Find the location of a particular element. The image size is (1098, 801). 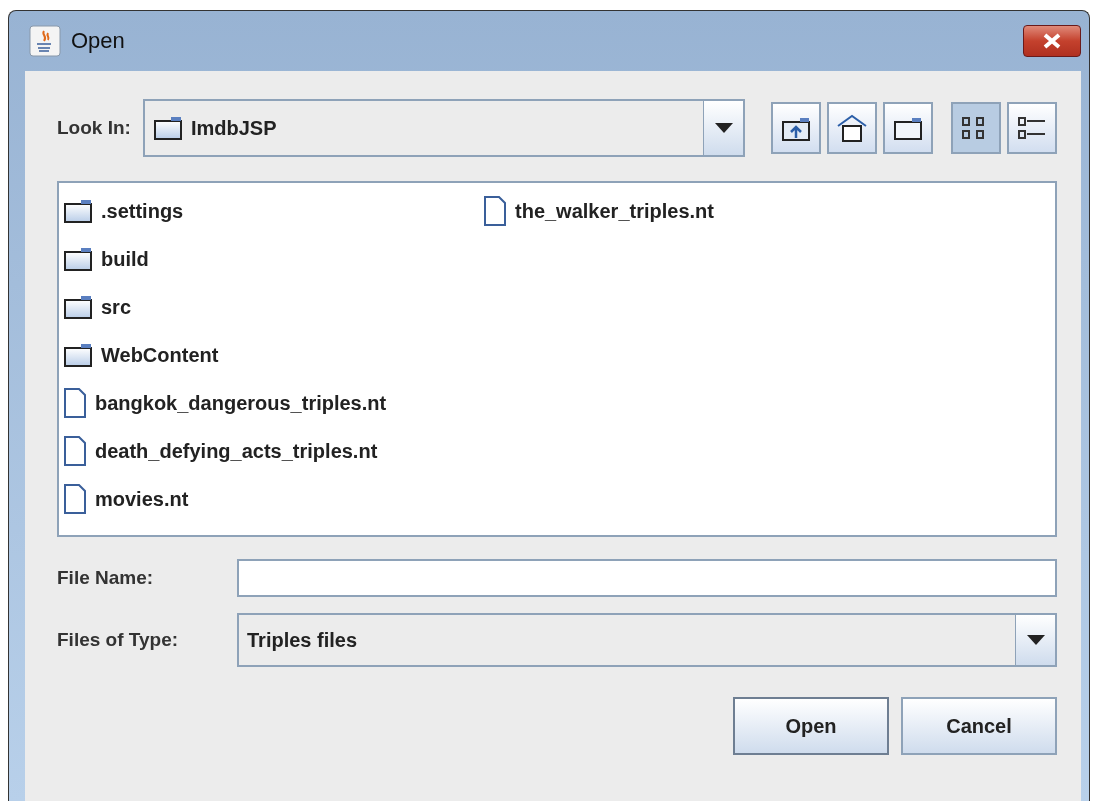

file-type-dropdown: Triples files is located at coordinates (647, 640).